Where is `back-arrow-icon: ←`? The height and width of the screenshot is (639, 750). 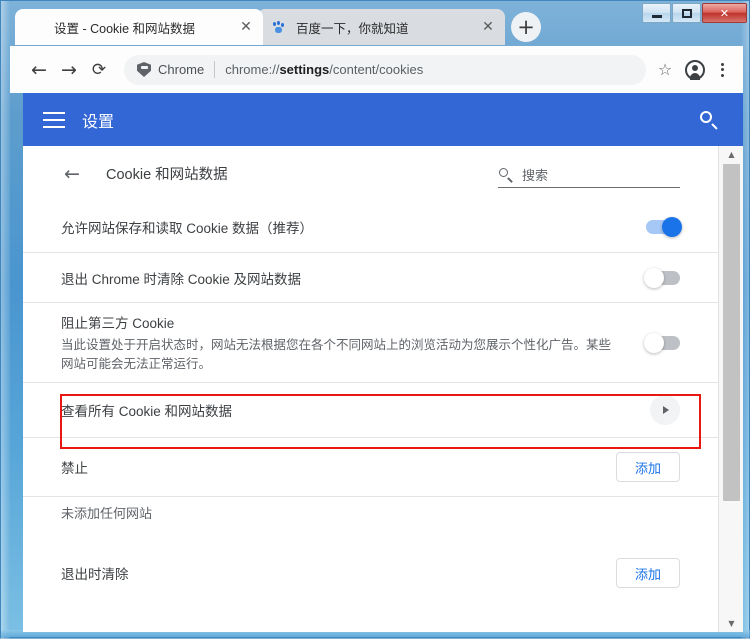 back-arrow-icon: ← is located at coordinates (72, 174).